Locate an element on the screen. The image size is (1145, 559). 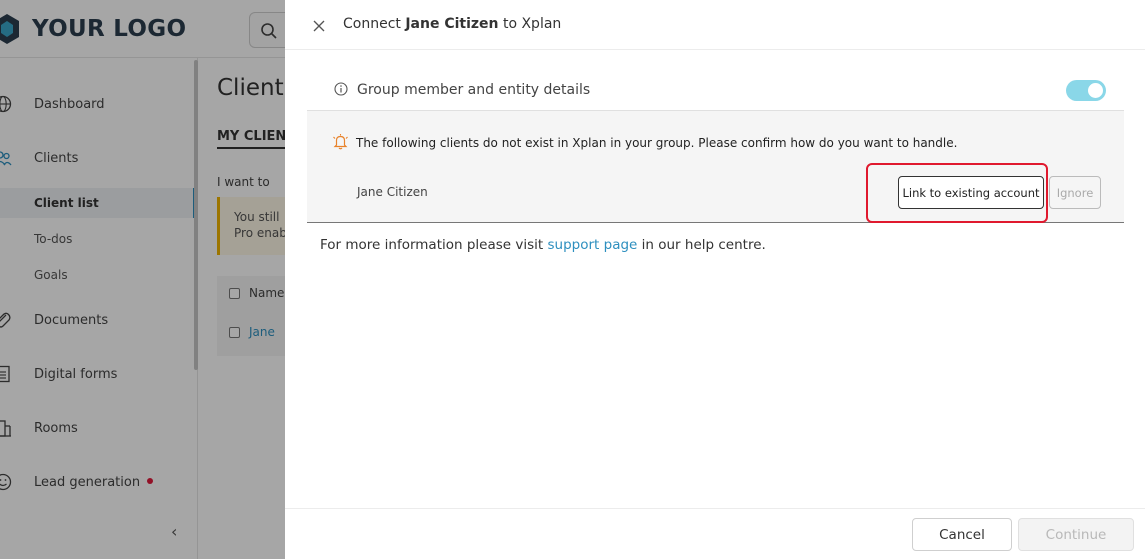
title-prefix: Connect is located at coordinates (374, 24).